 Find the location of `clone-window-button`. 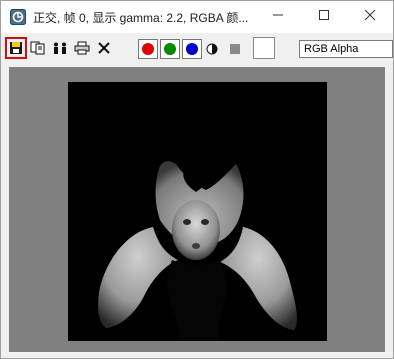

clone-window-button is located at coordinates (60, 48).